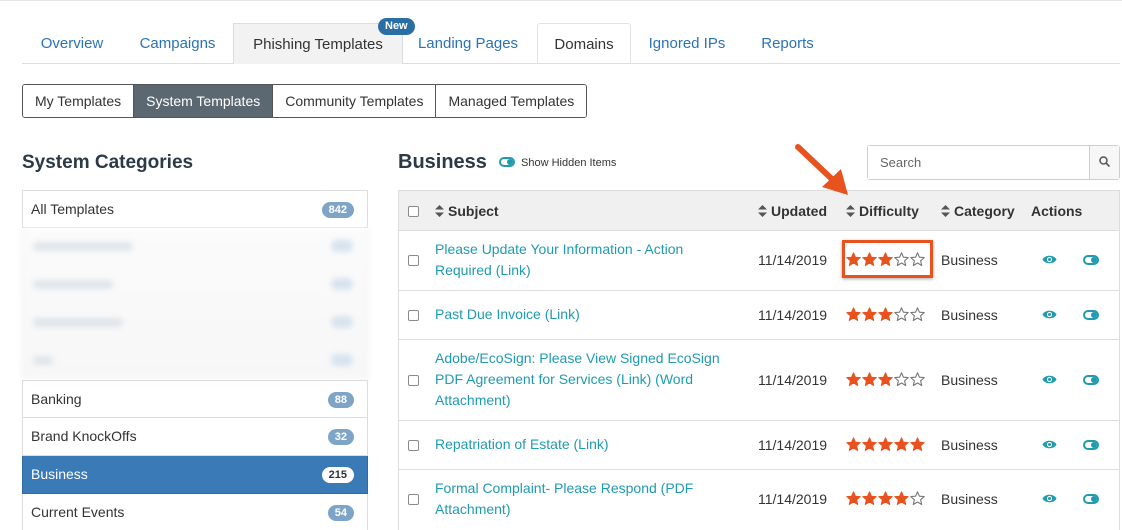 This screenshot has width=1122, height=530. I want to click on category-label: Brand KnockOffs, so click(84, 436).